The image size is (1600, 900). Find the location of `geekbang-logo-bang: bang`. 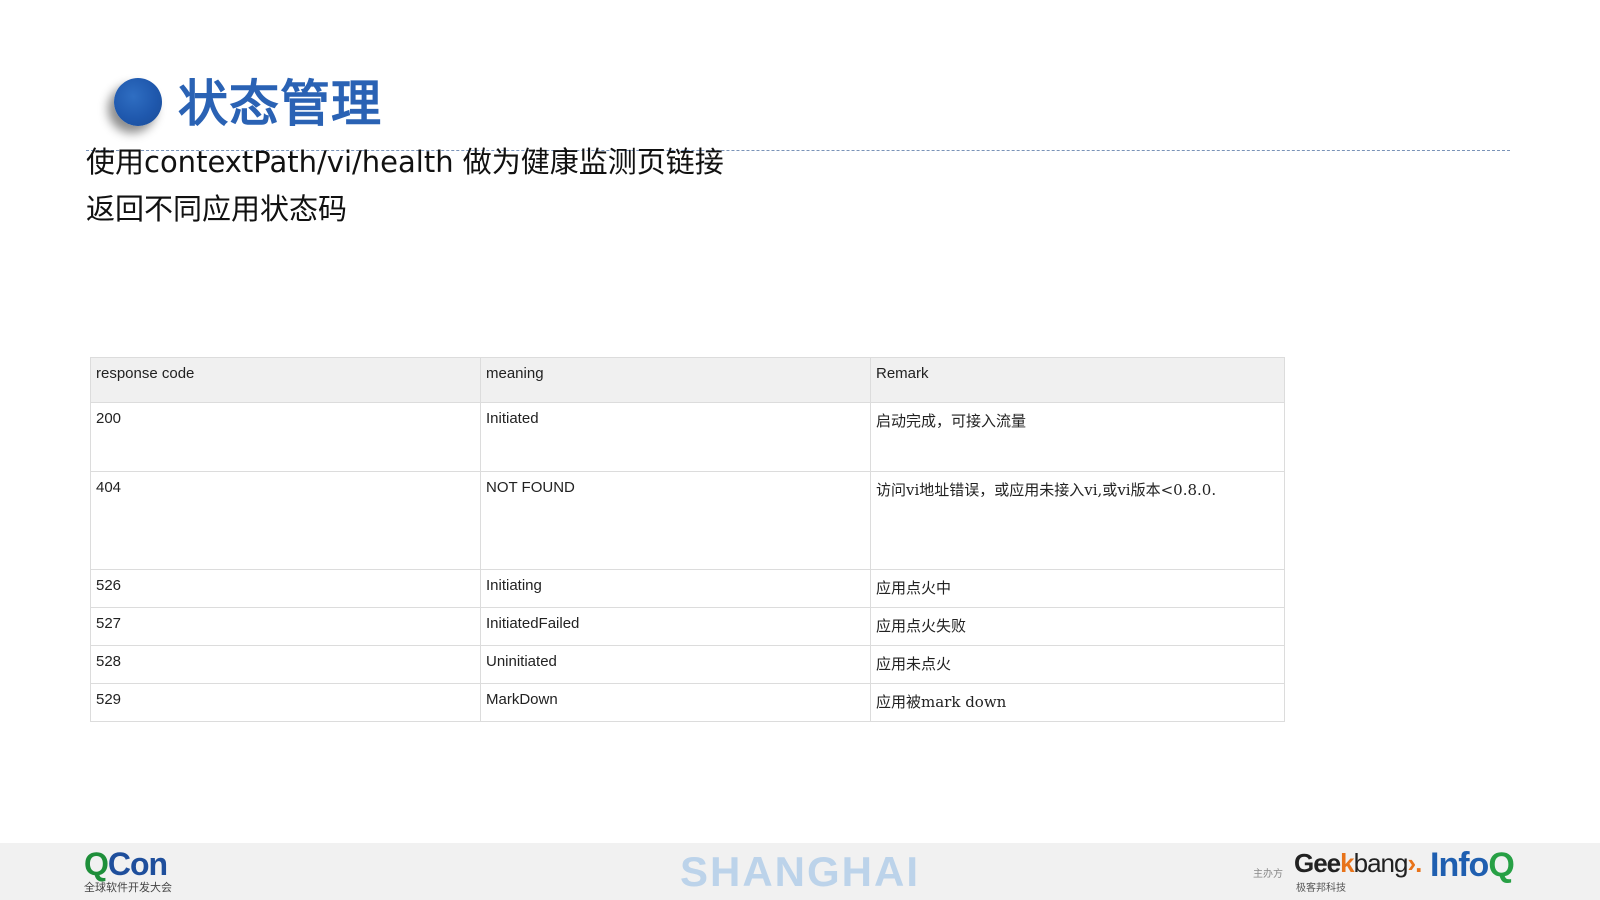

geekbang-logo-bang: bang is located at coordinates (1381, 863).